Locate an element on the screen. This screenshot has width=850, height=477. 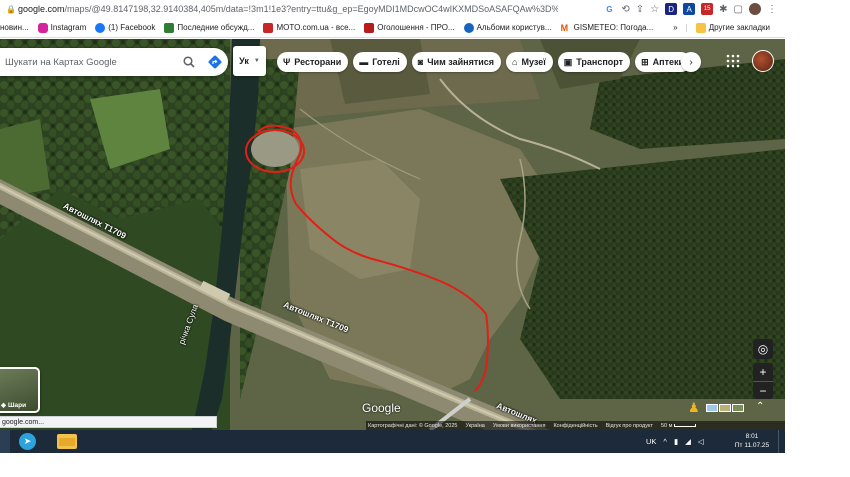
location-target-icon: ◎ is located at coordinates (763, 349).